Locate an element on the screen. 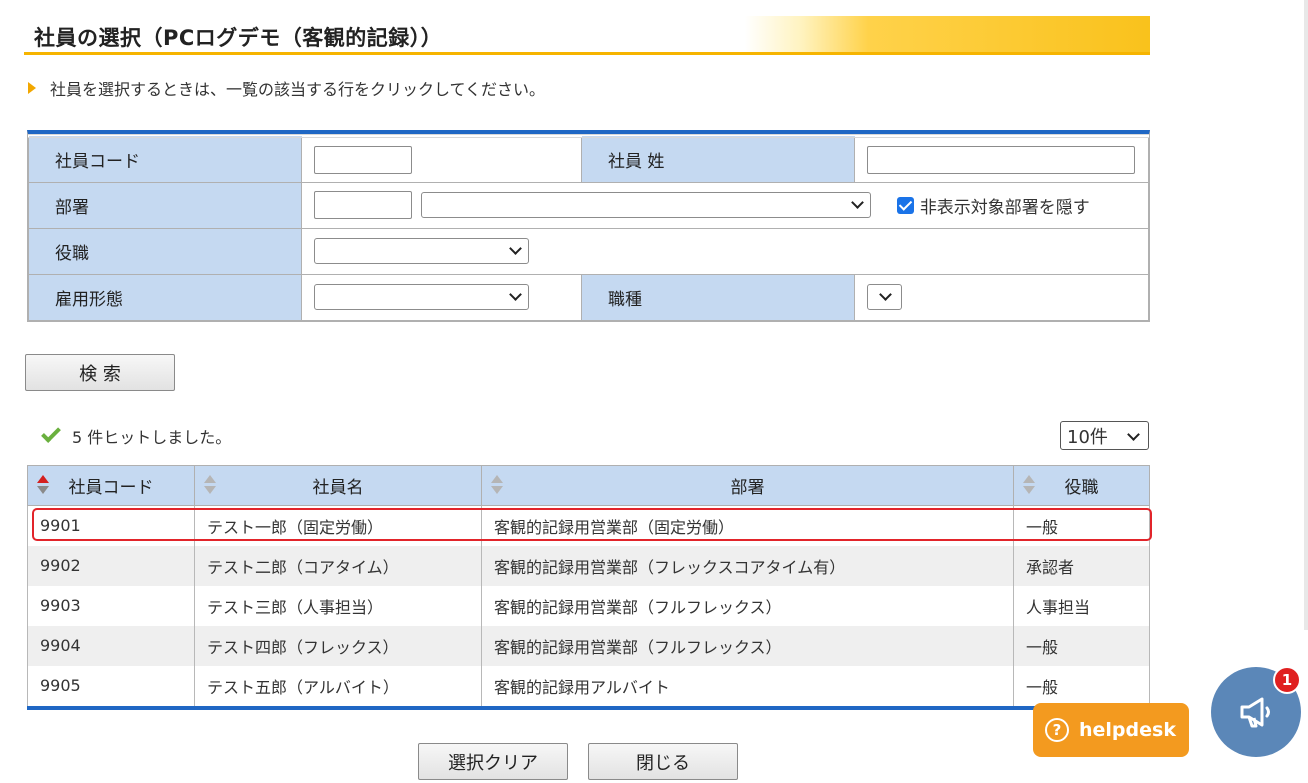 The width and height of the screenshot is (1308, 783). checkbox-checked-icon is located at coordinates (905, 205).